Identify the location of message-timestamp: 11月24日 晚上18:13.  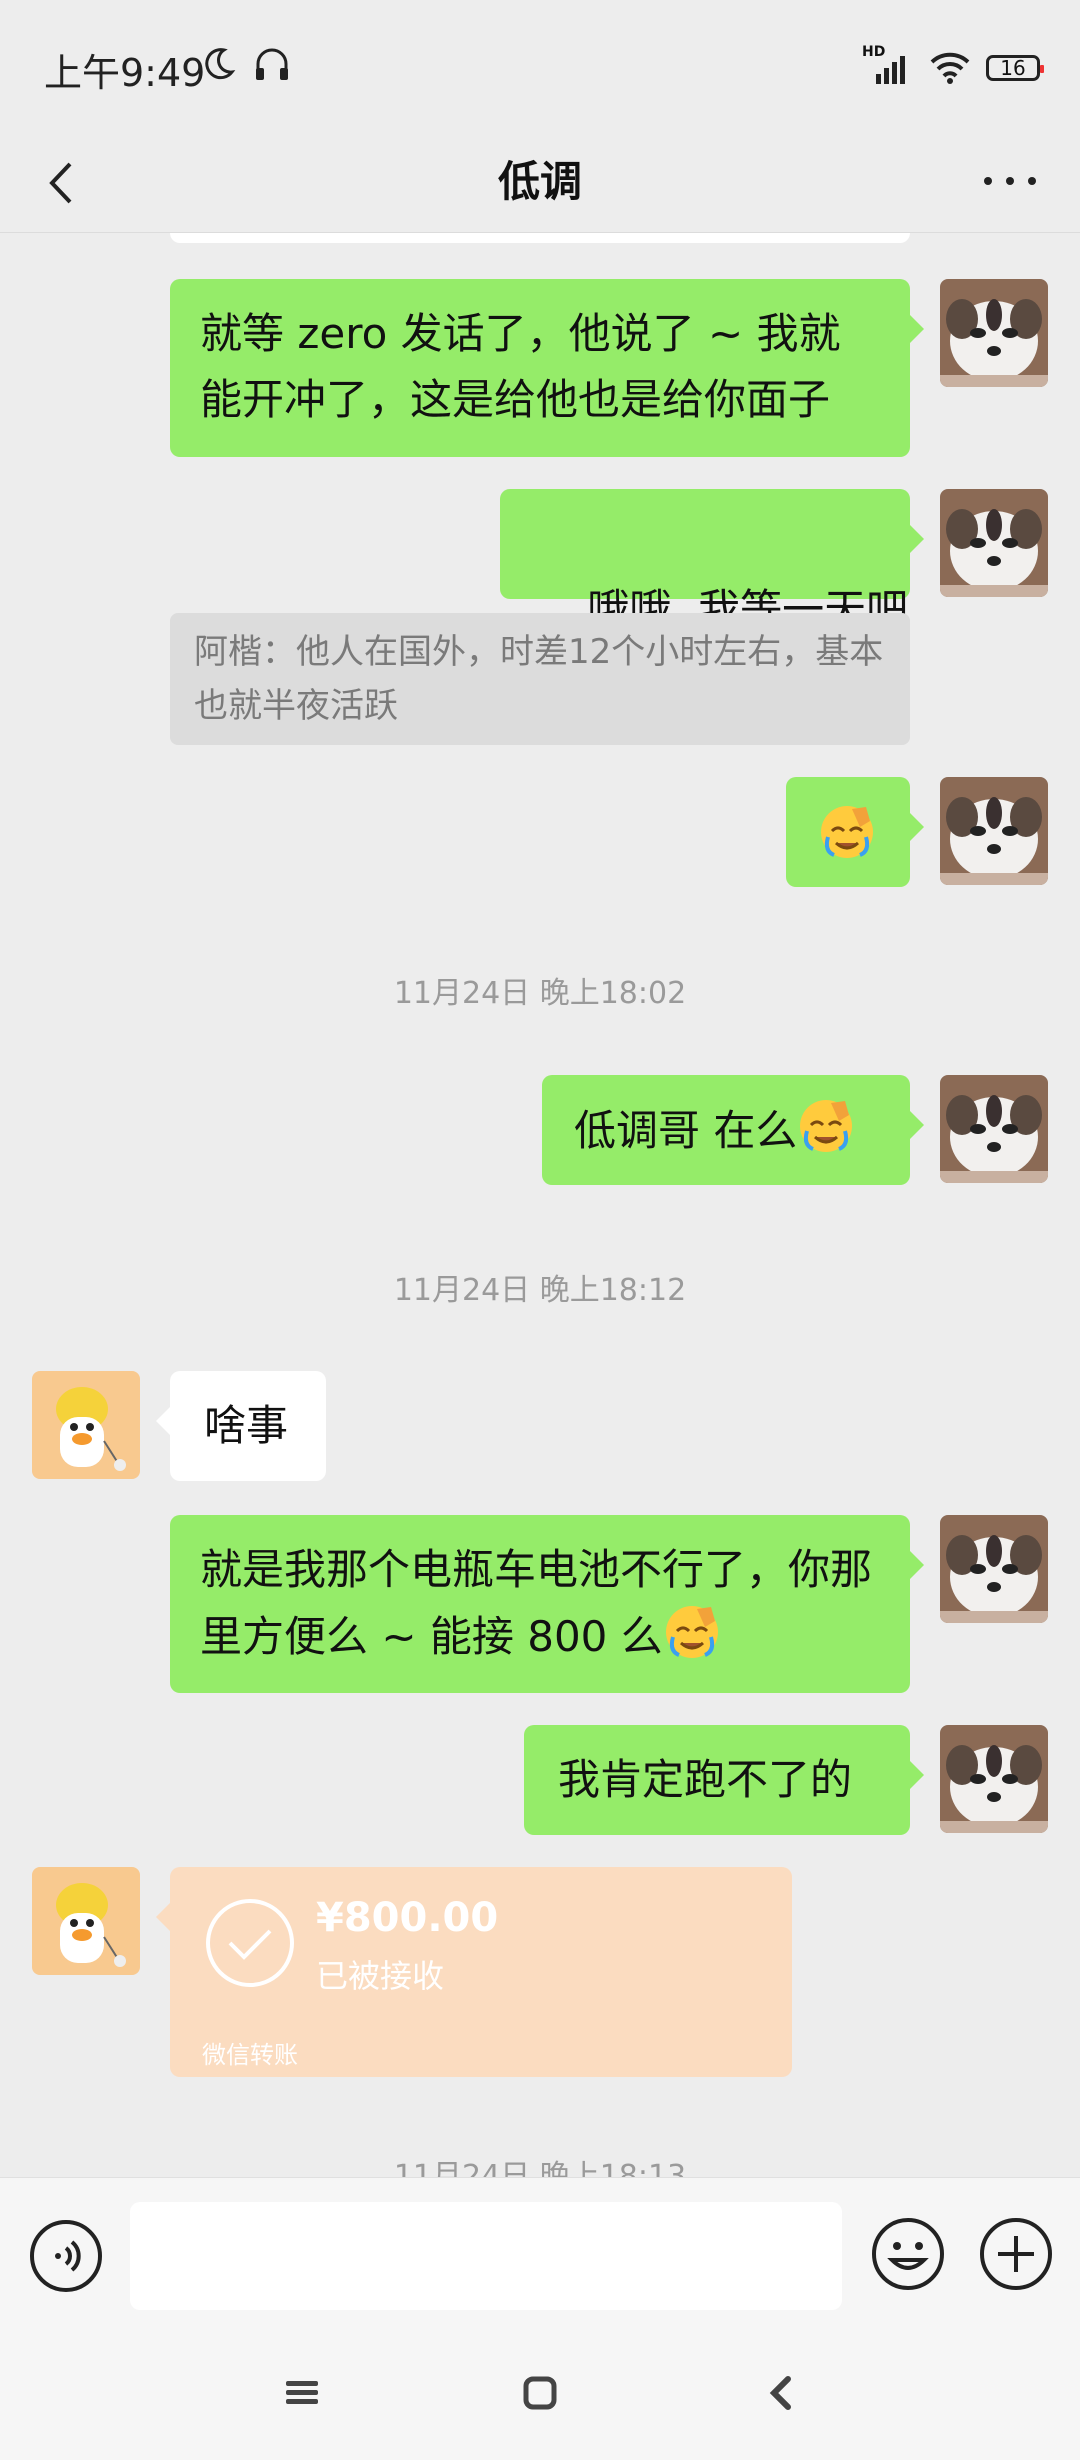
(540, 2168).